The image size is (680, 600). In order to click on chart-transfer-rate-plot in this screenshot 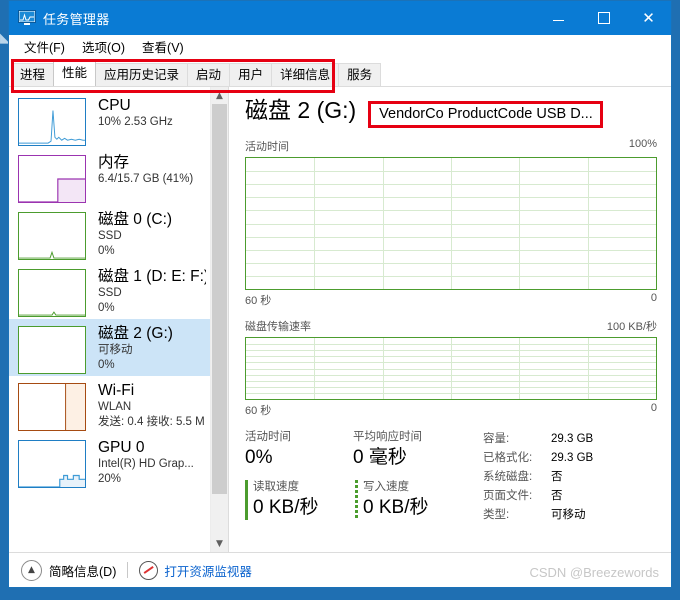, I will do `click(451, 368)`.